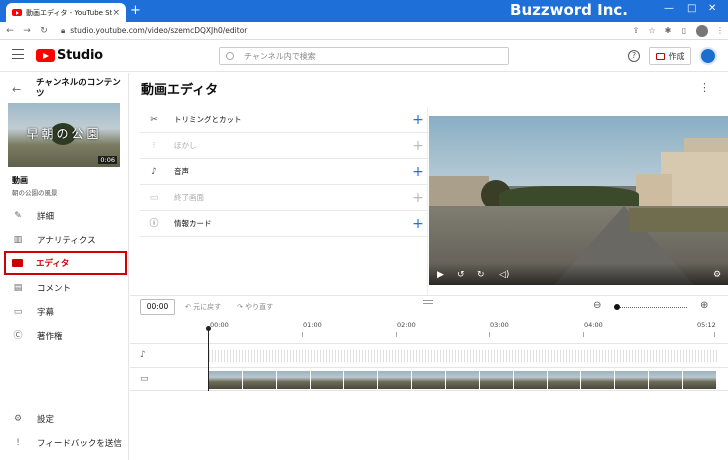 The image size is (728, 460). Describe the element at coordinates (208, 119) in the screenshot. I see `tool-label: トリミングとカット` at that location.